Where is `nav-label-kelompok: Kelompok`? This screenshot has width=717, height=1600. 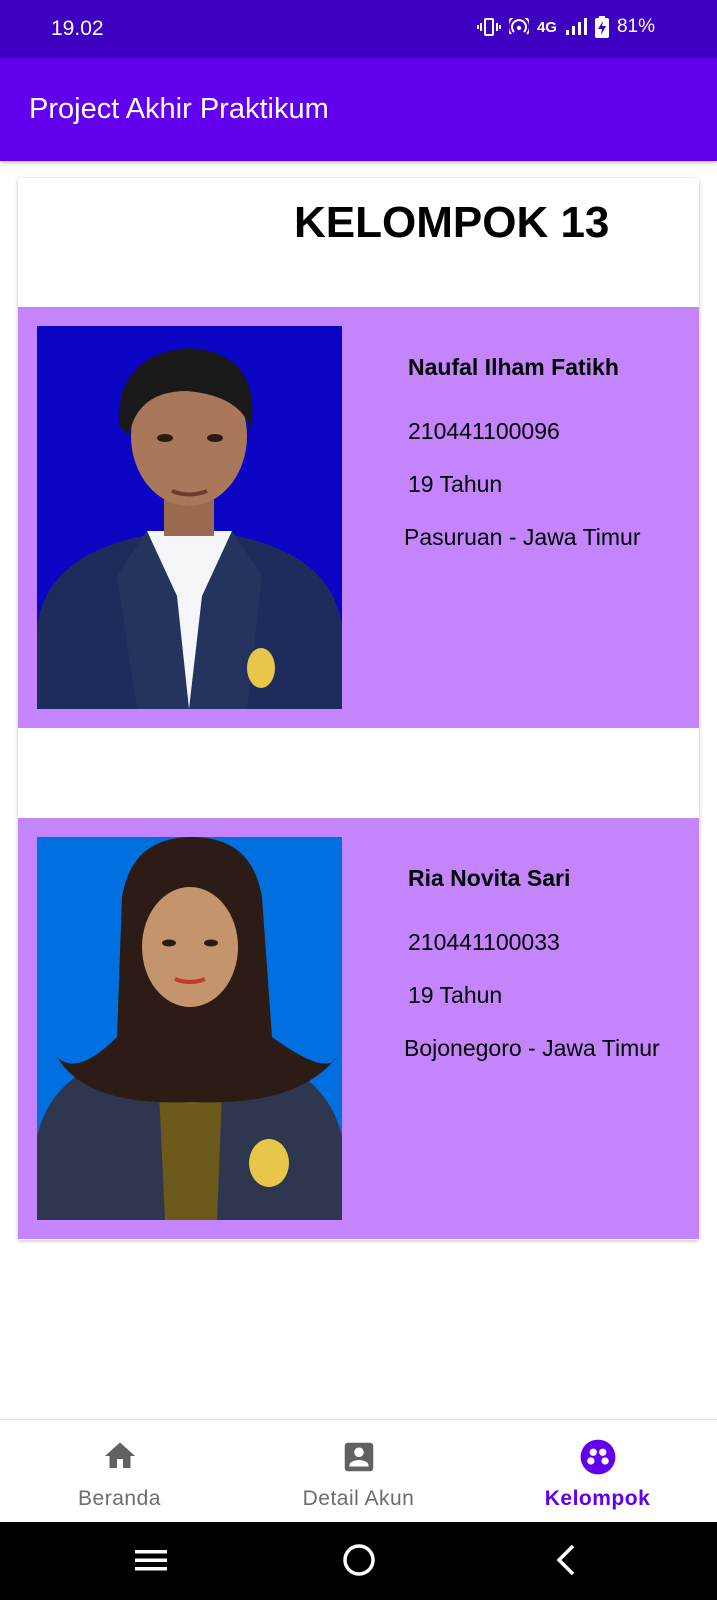
nav-label-kelompok: Kelompok is located at coordinates (597, 1498).